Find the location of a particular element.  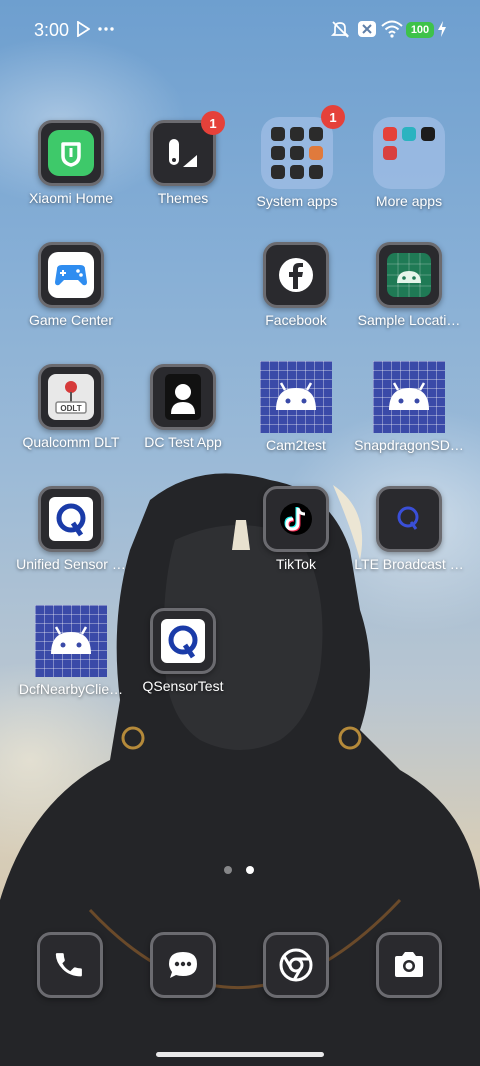

app-label: System apps is located at coordinates (297, 201).